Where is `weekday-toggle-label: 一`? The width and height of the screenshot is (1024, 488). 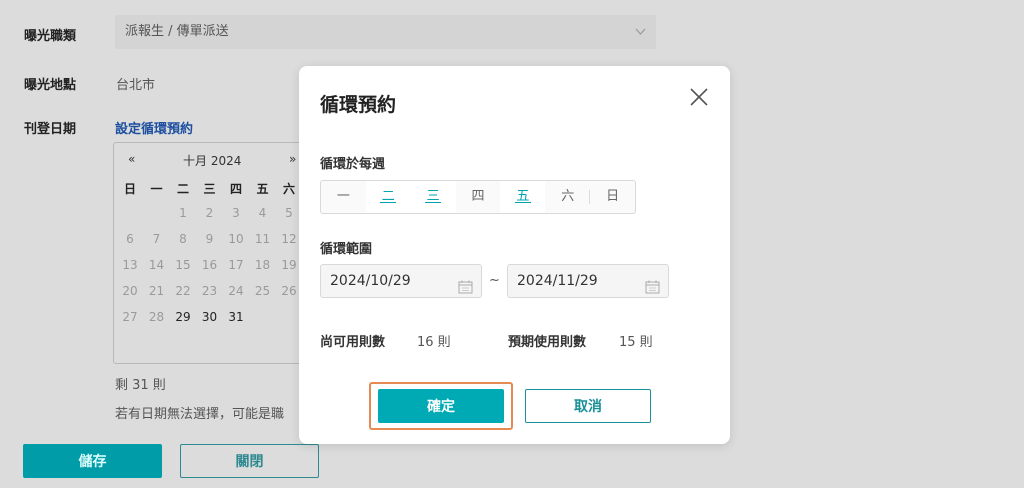
weekday-toggle-label: 一 is located at coordinates (343, 196).